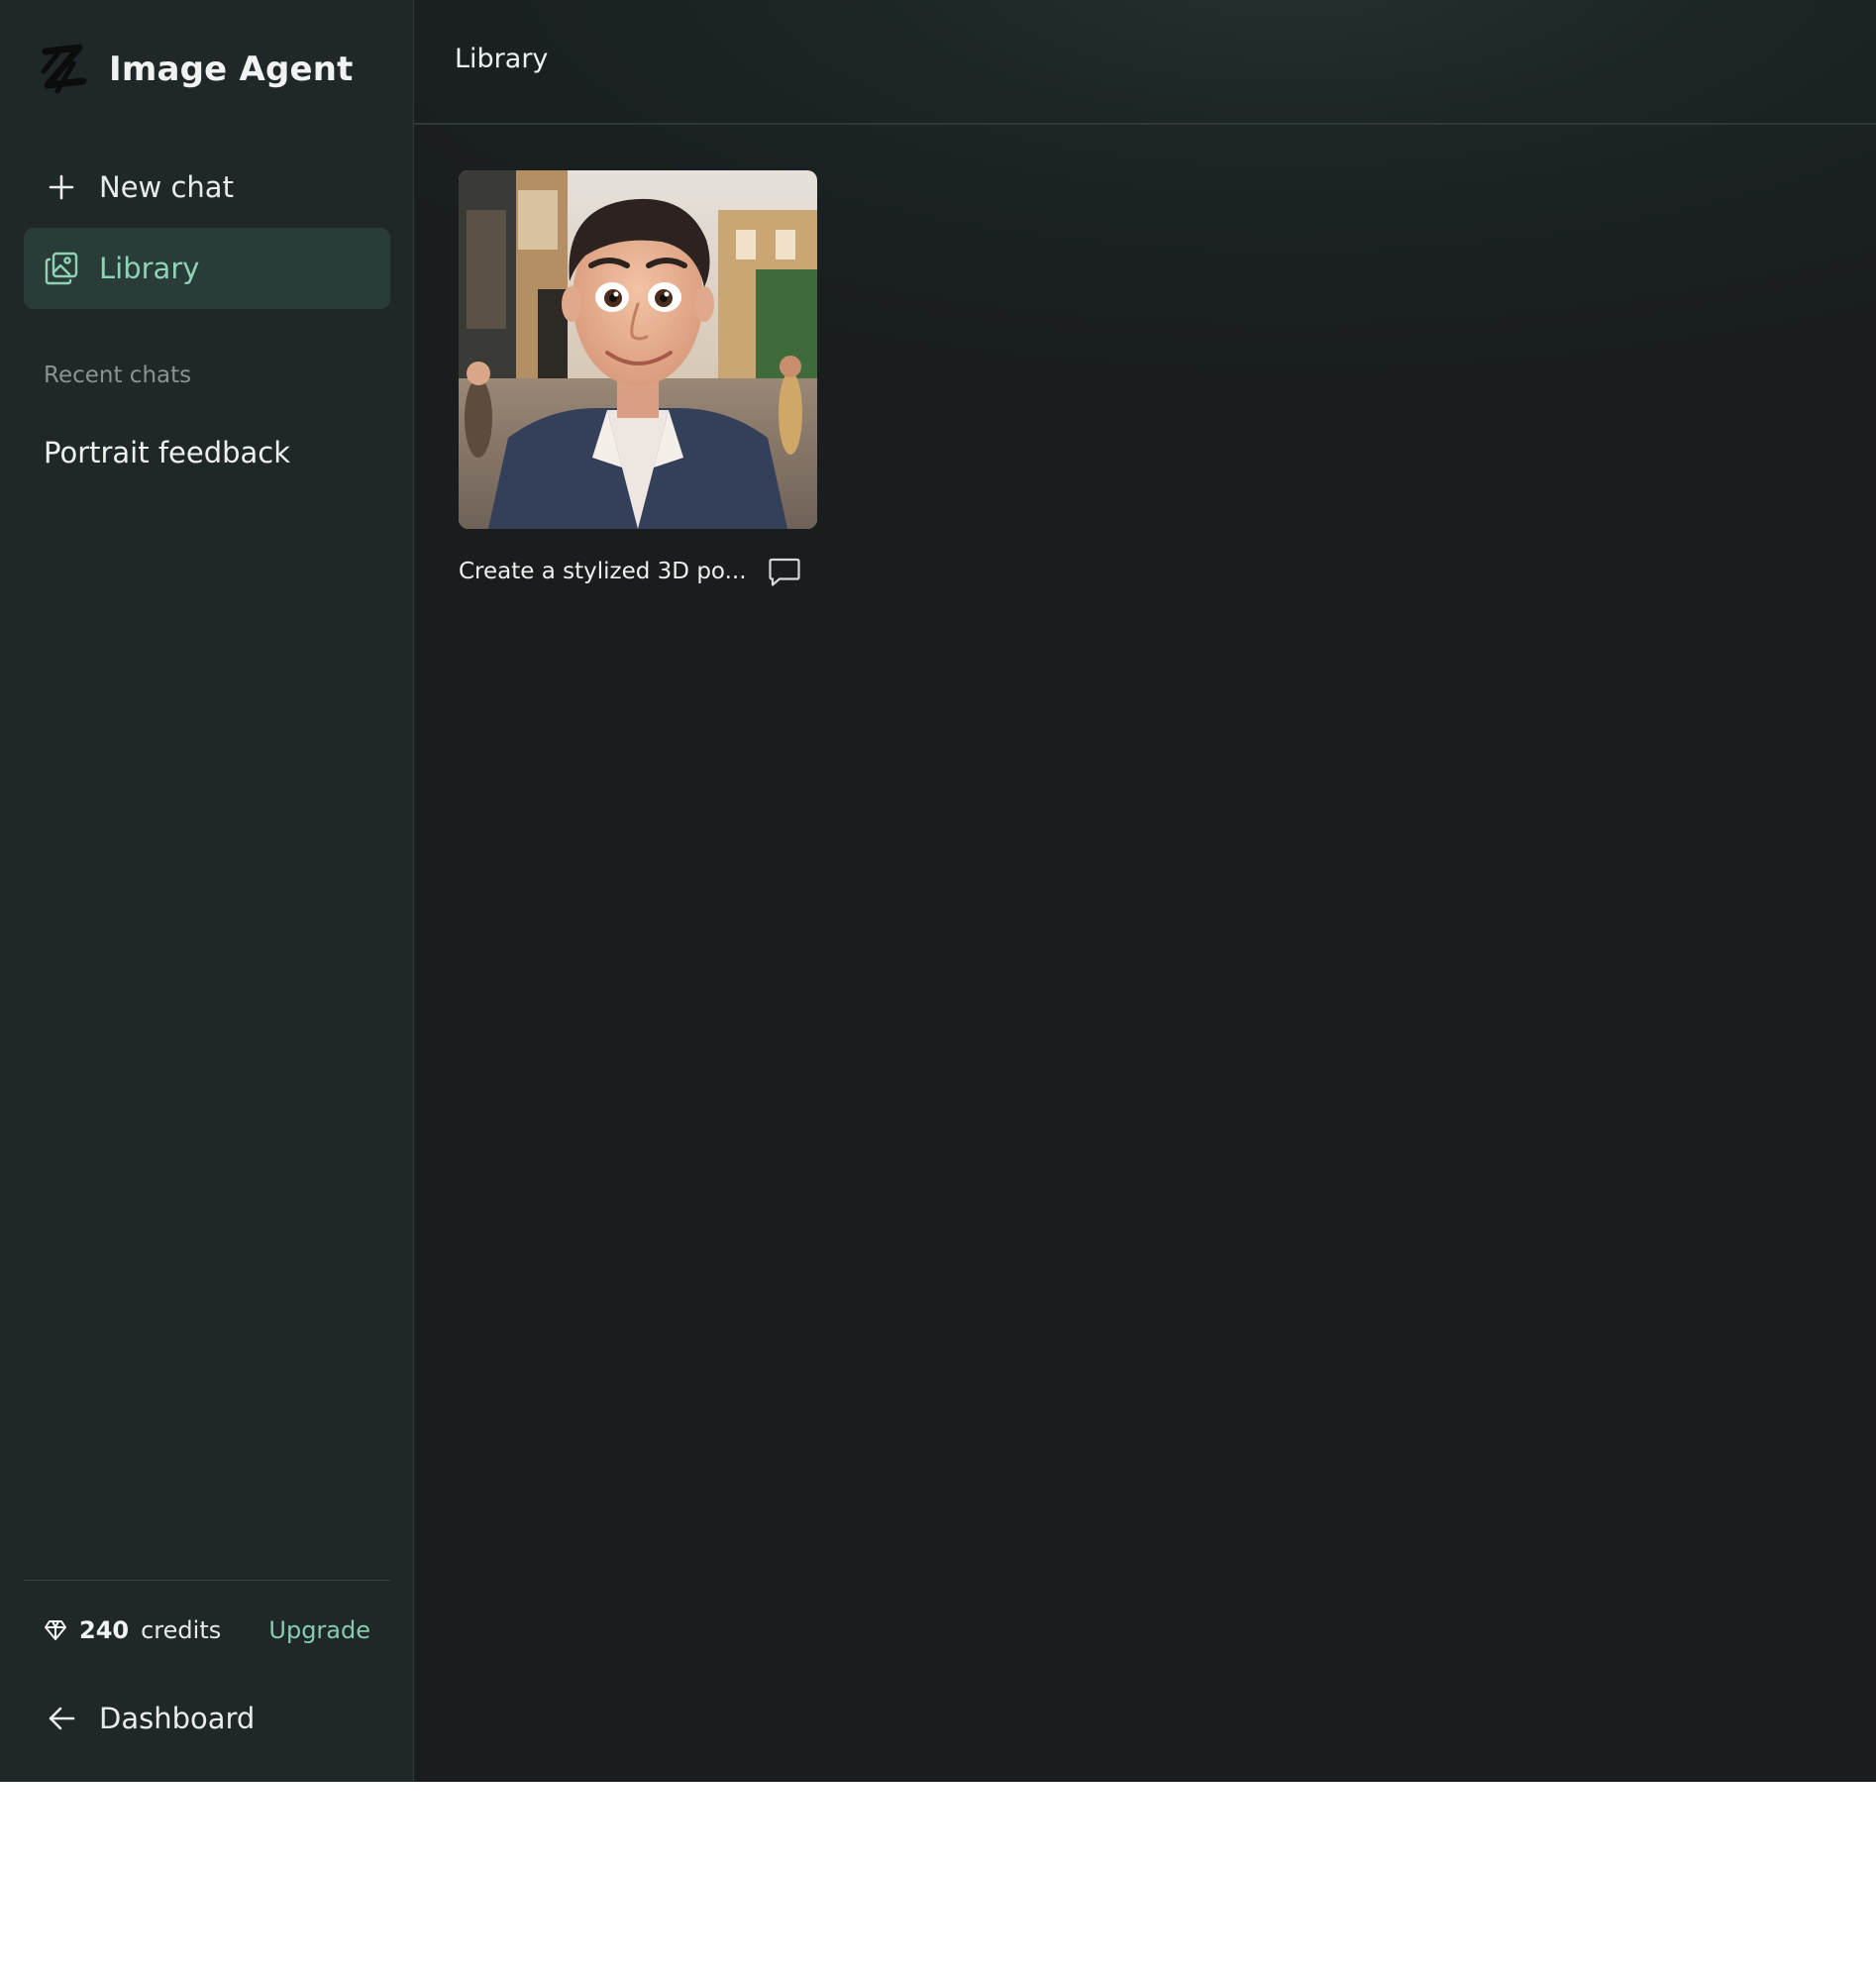 This screenshot has width=1876, height=1972. What do you see at coordinates (231, 69) in the screenshot?
I see `app-name: Image Agent` at bounding box center [231, 69].